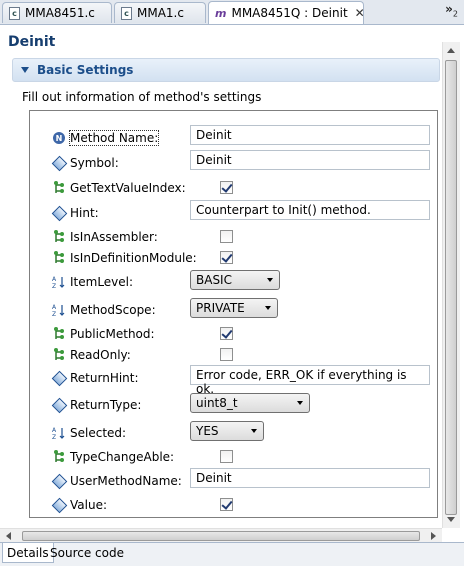  Describe the element at coordinates (250, 403) in the screenshot. I see `returntype-select: uint8_t` at that location.